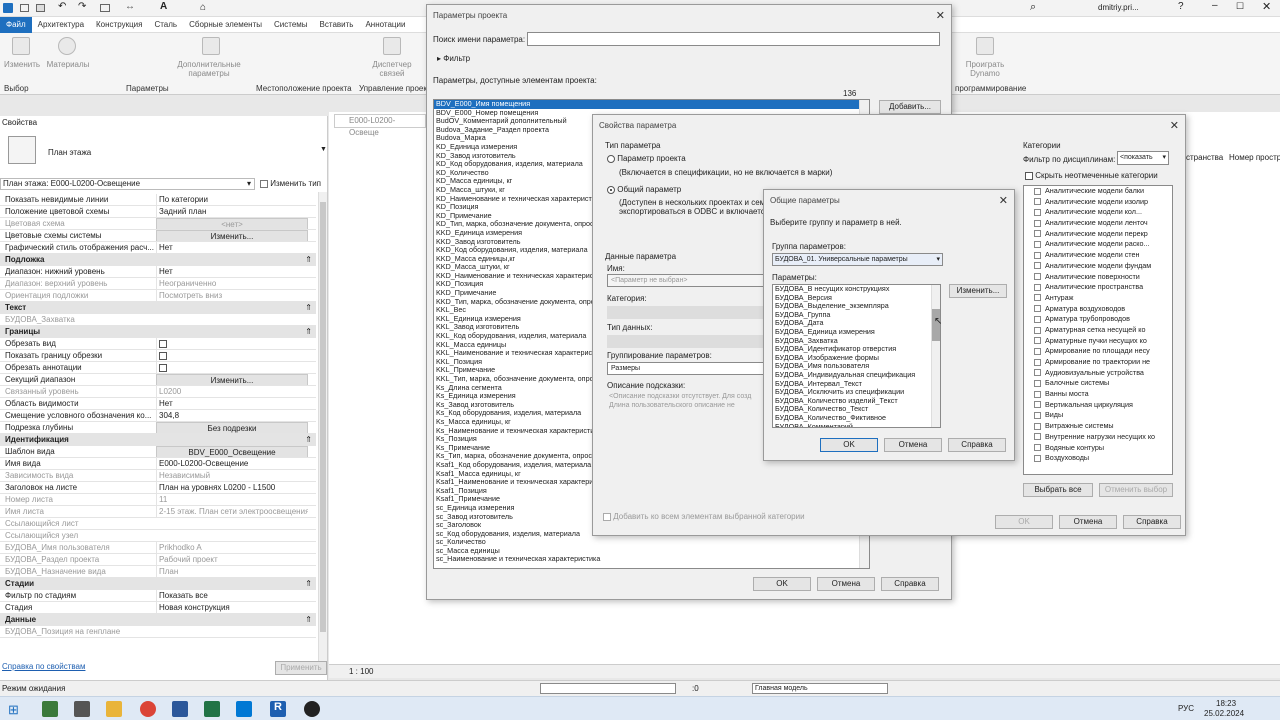  Describe the element at coordinates (67, 46) in the screenshot. I see `materials-icon` at that location.